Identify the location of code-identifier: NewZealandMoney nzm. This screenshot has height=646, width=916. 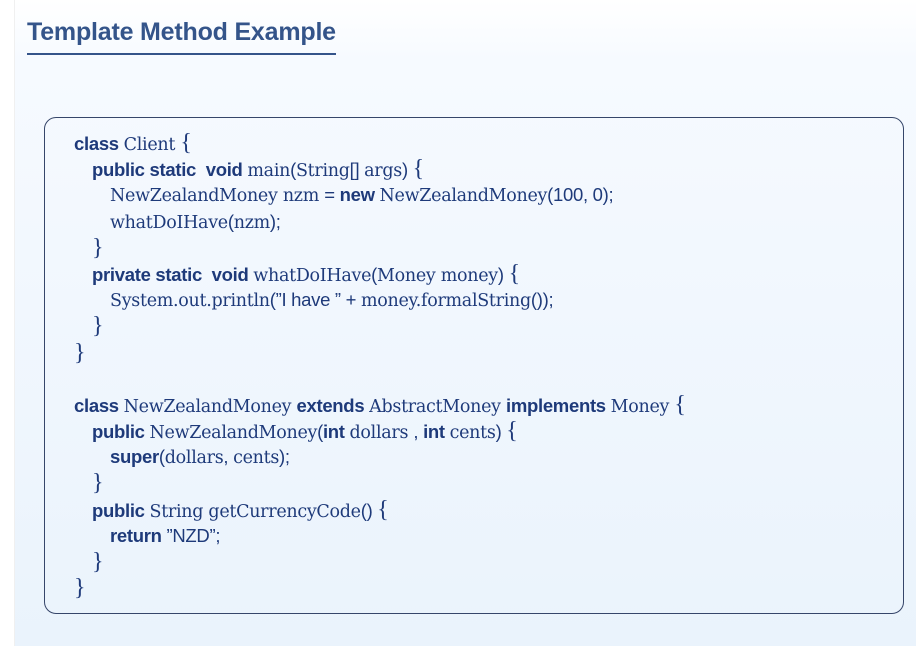
(217, 196).